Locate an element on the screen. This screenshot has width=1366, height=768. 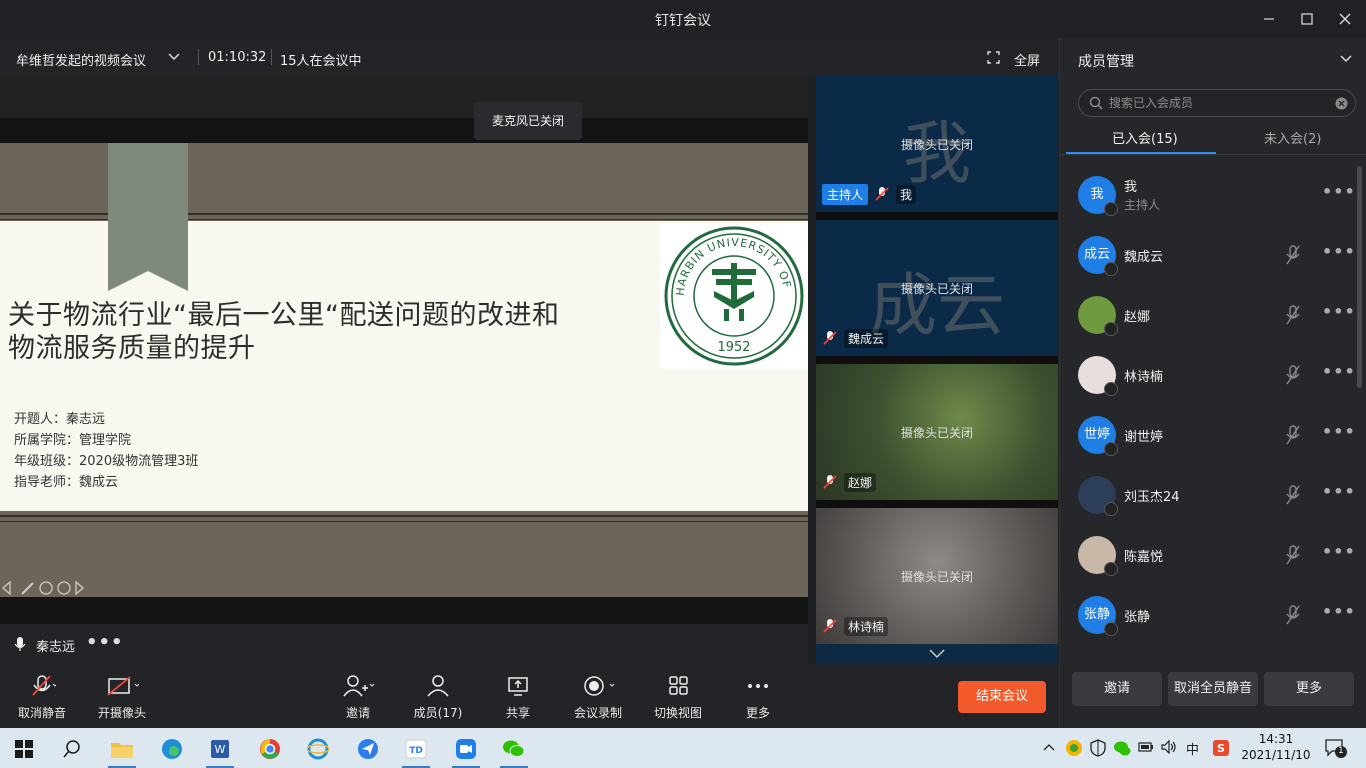
notification-icon is located at coordinates (1336, 748).